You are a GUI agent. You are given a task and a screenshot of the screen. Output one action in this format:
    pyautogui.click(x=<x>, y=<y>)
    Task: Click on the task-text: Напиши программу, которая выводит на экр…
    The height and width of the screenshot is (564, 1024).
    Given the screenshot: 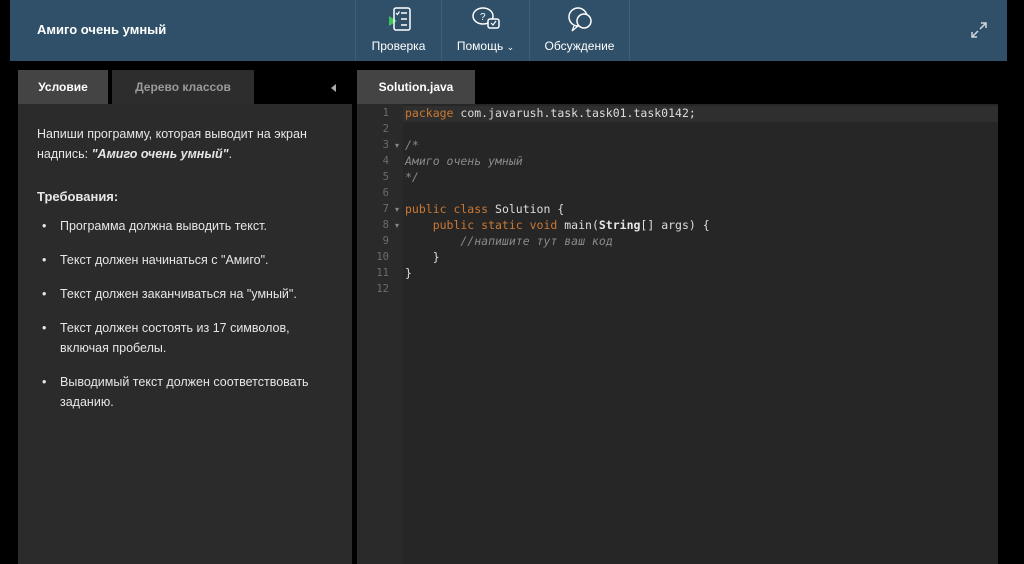 What is the action you would take?
    pyautogui.click(x=172, y=144)
    